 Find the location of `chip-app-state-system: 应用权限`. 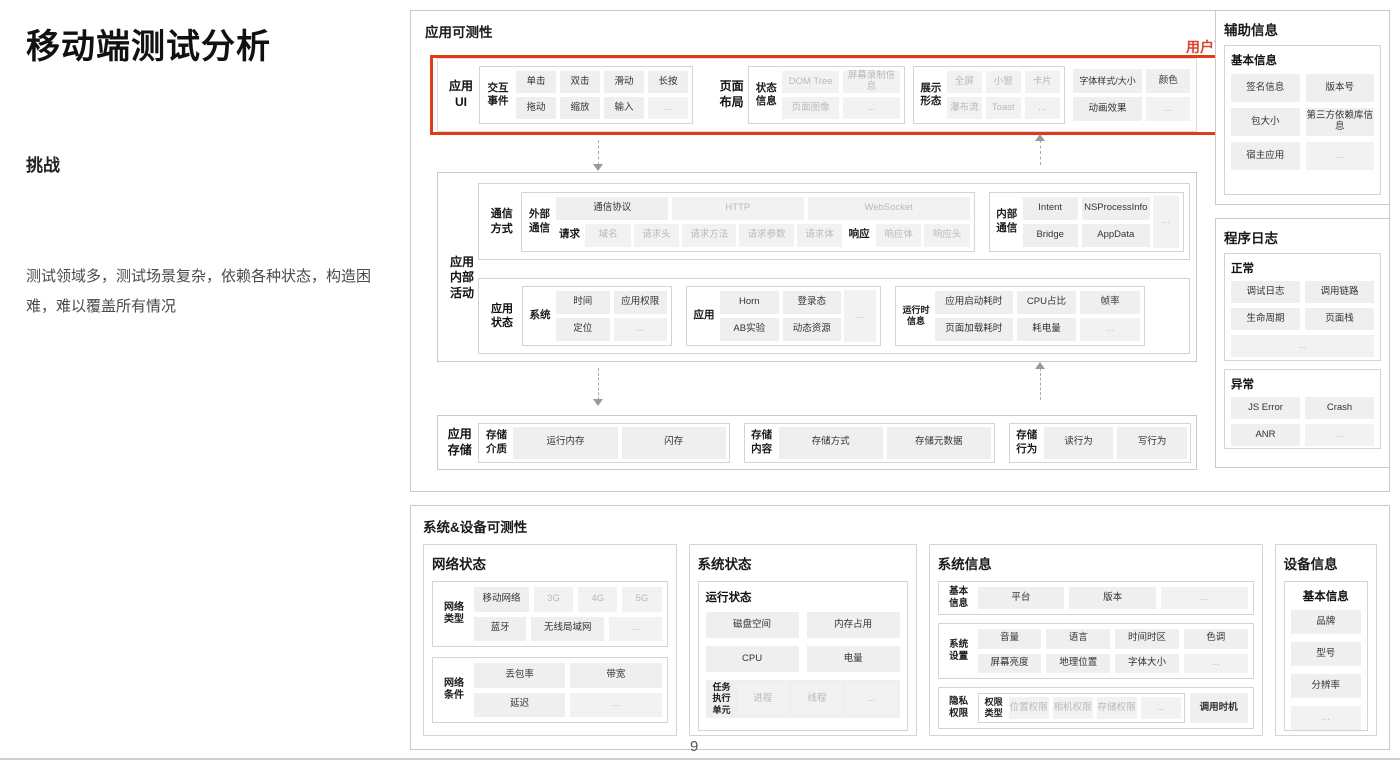

chip-app-state-system: 应用权限 is located at coordinates (640, 302).